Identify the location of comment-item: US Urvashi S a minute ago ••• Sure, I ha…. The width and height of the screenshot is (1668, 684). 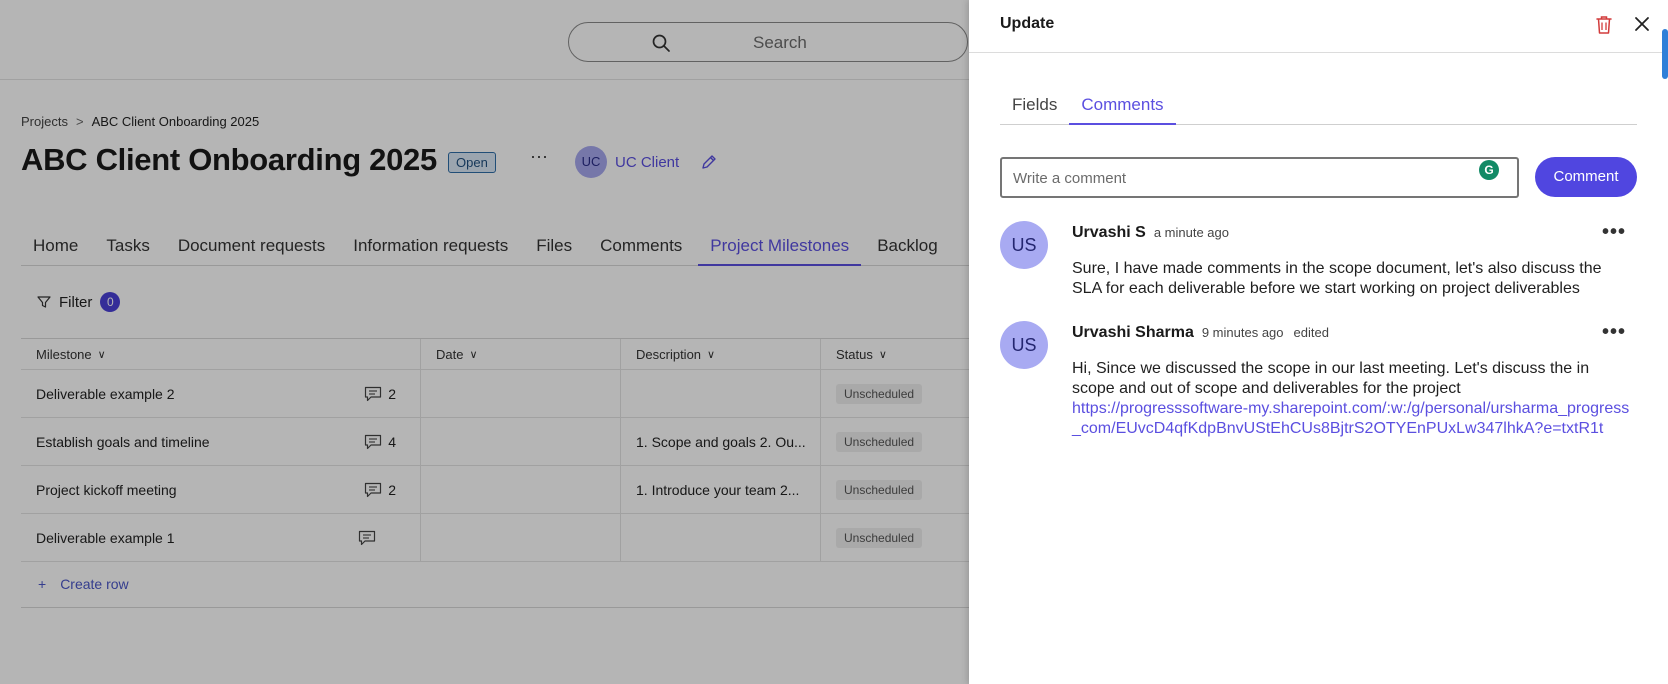
(1320, 261).